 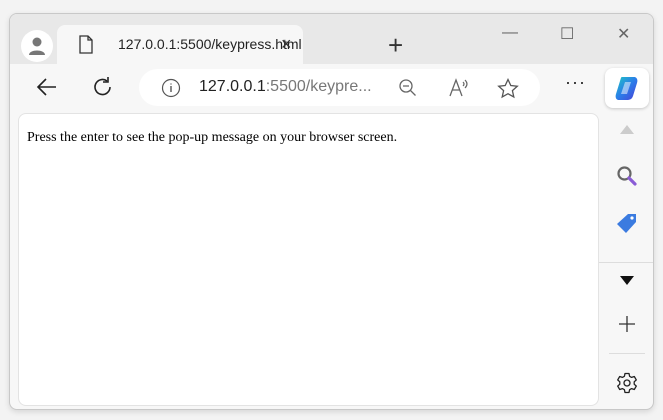 I want to click on plus-icon, so click(x=627, y=324).